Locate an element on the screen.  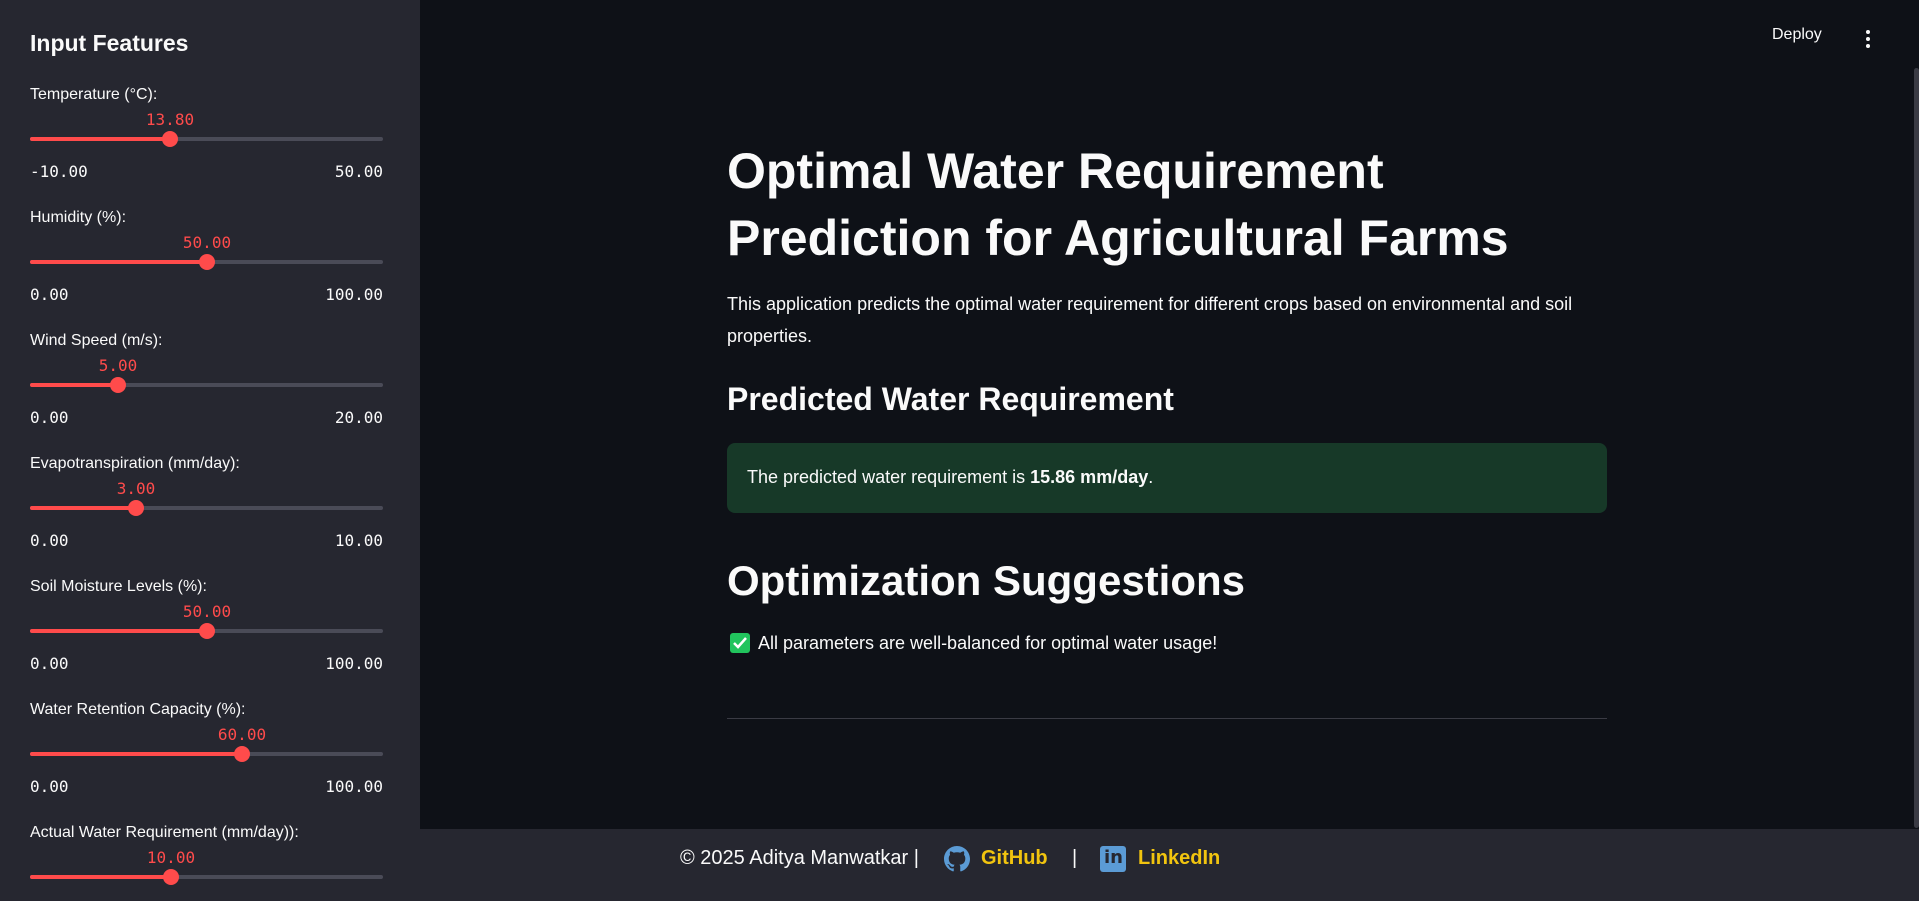
slider-label: Evapotranspiration (mm/day): is located at coordinates (135, 463).